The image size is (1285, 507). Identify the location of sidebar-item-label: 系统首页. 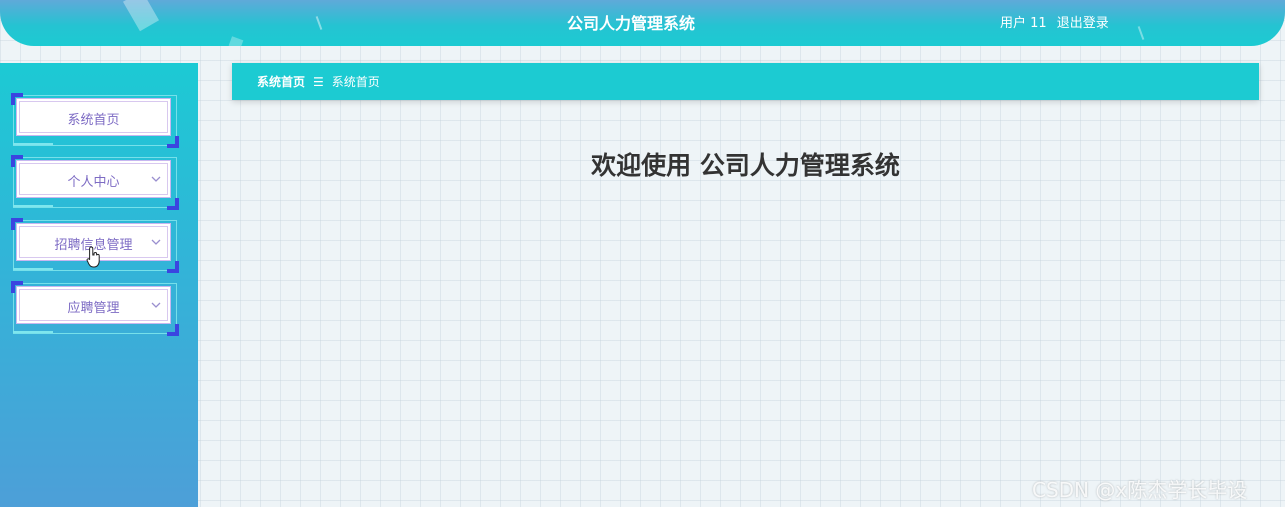
(93, 120).